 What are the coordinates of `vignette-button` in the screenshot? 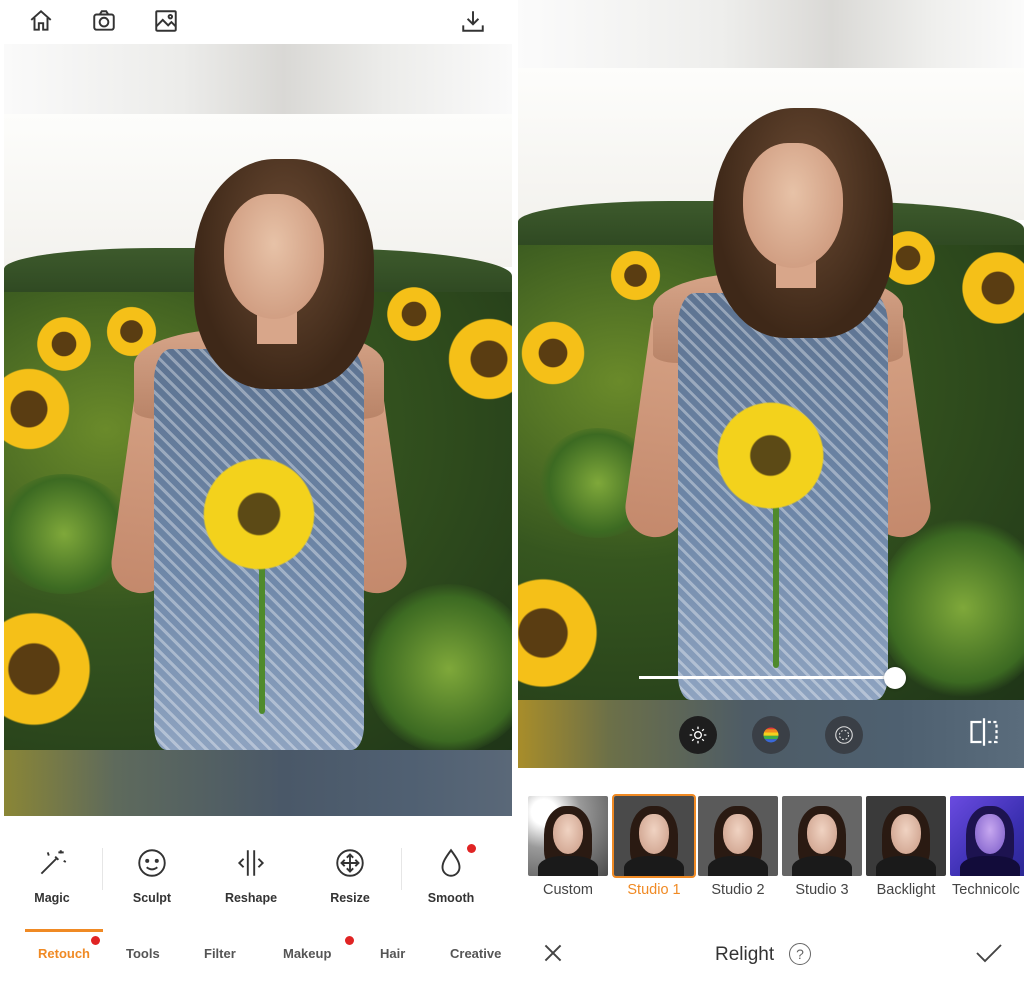 It's located at (844, 735).